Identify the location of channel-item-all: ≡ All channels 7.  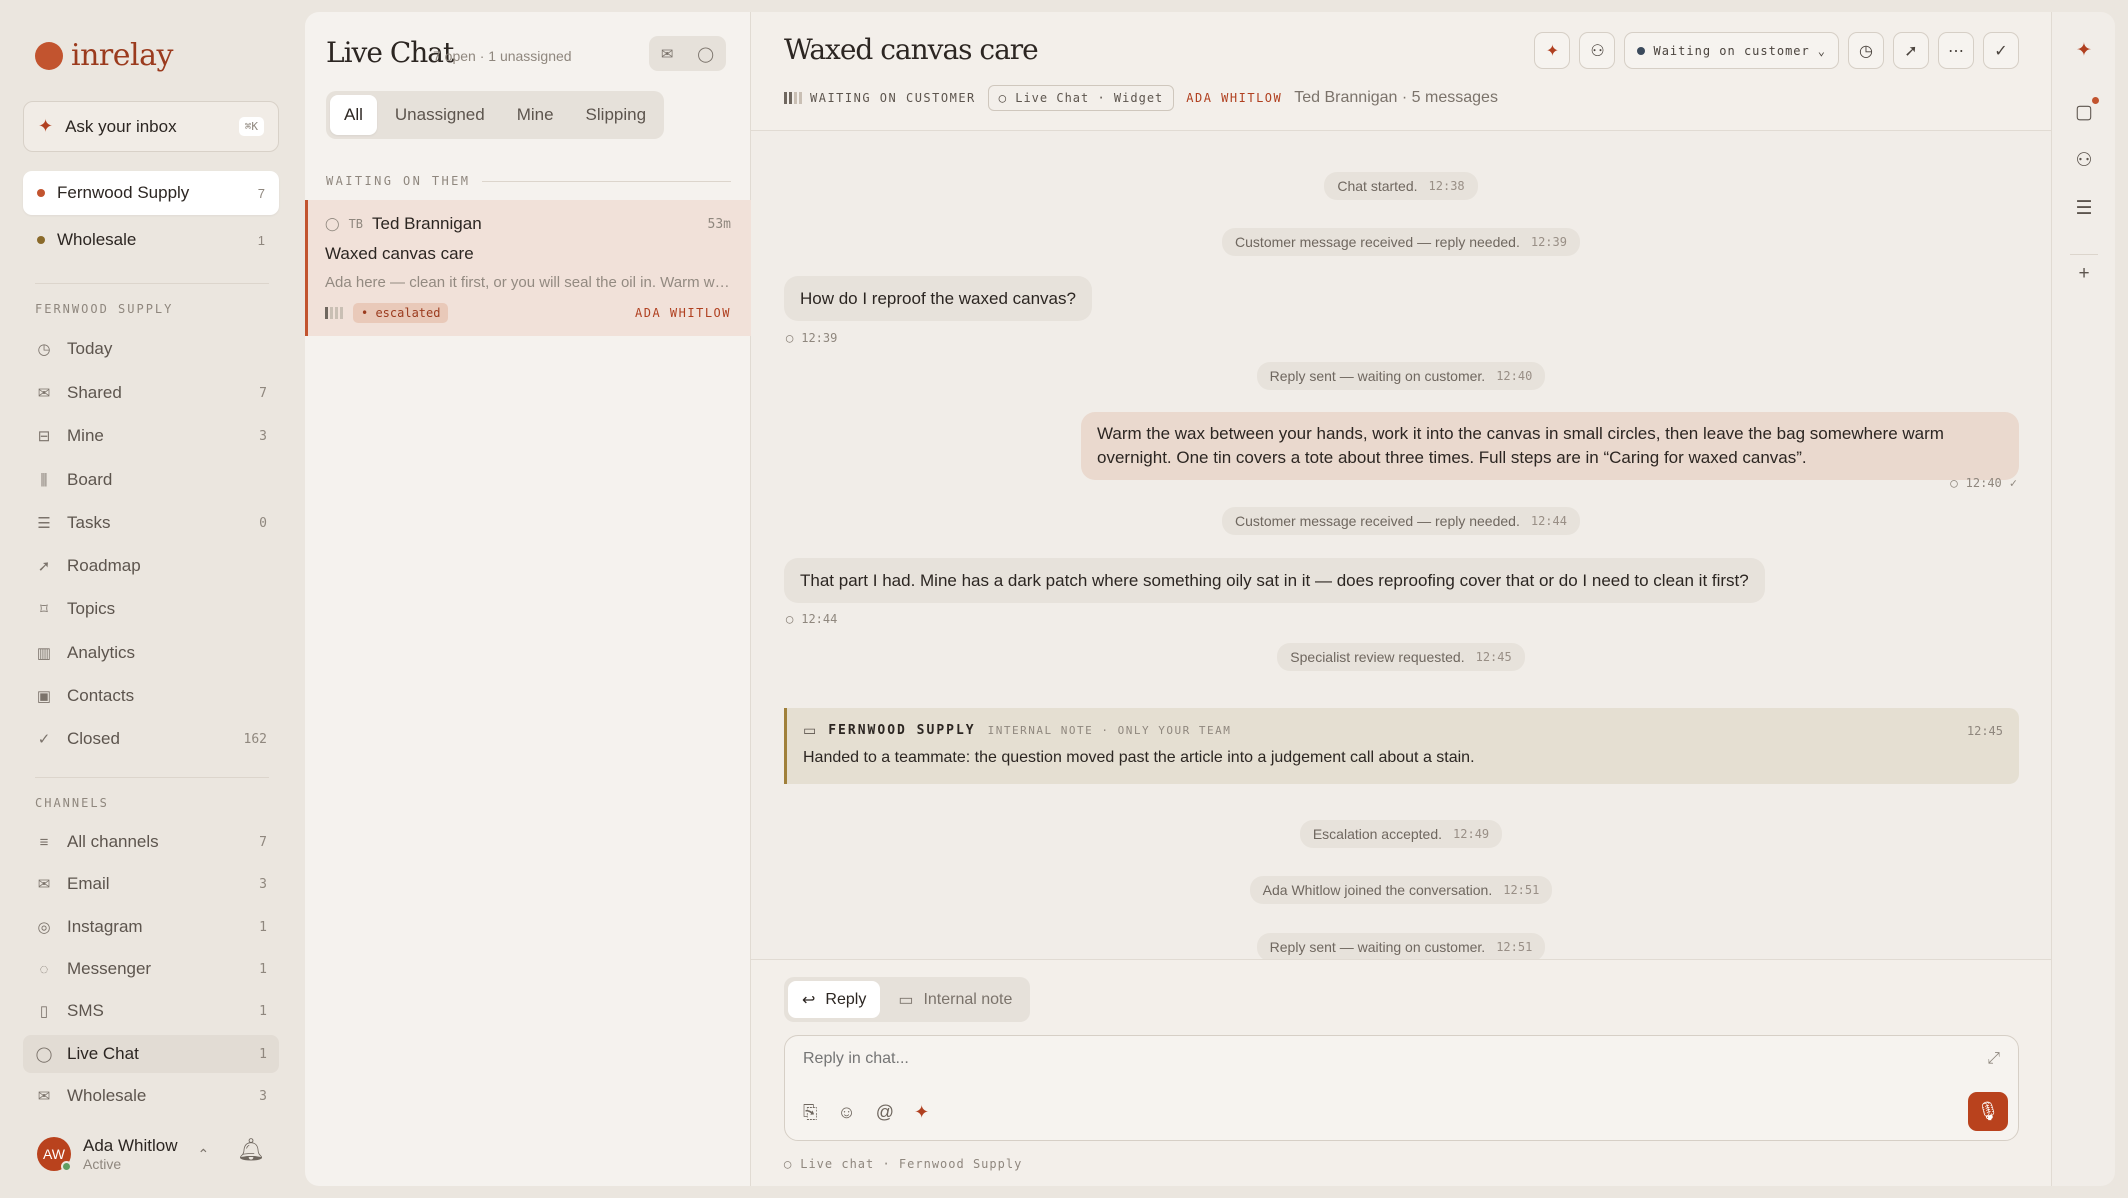
(151, 842).